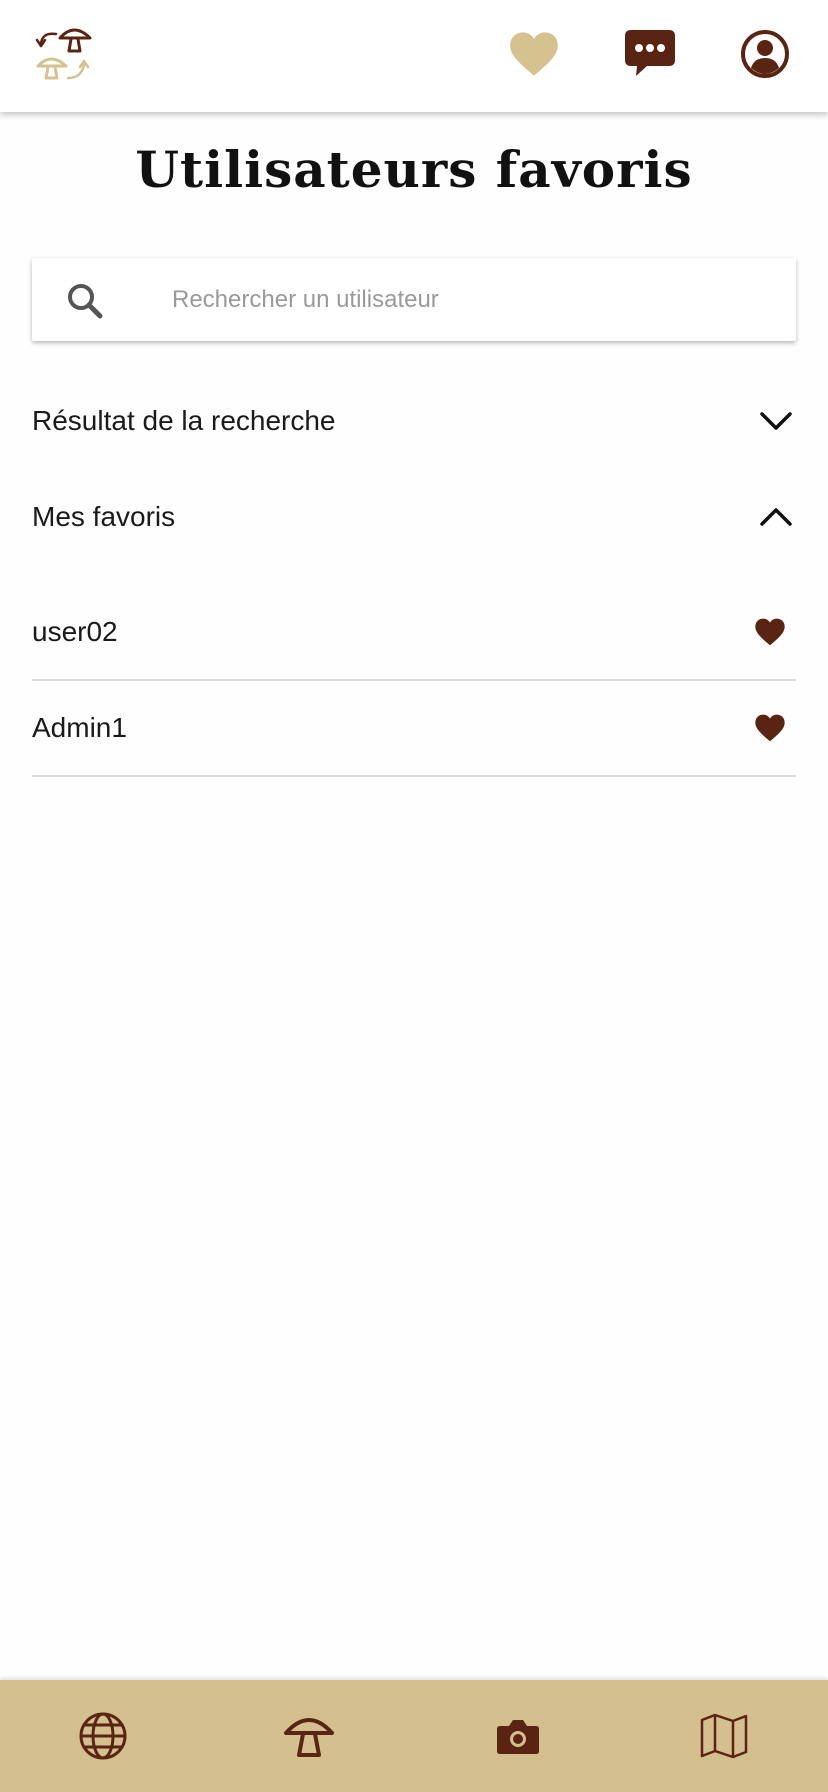 The height and width of the screenshot is (1792, 828). What do you see at coordinates (534, 54) in the screenshot?
I see `favorites-heart-icon` at bounding box center [534, 54].